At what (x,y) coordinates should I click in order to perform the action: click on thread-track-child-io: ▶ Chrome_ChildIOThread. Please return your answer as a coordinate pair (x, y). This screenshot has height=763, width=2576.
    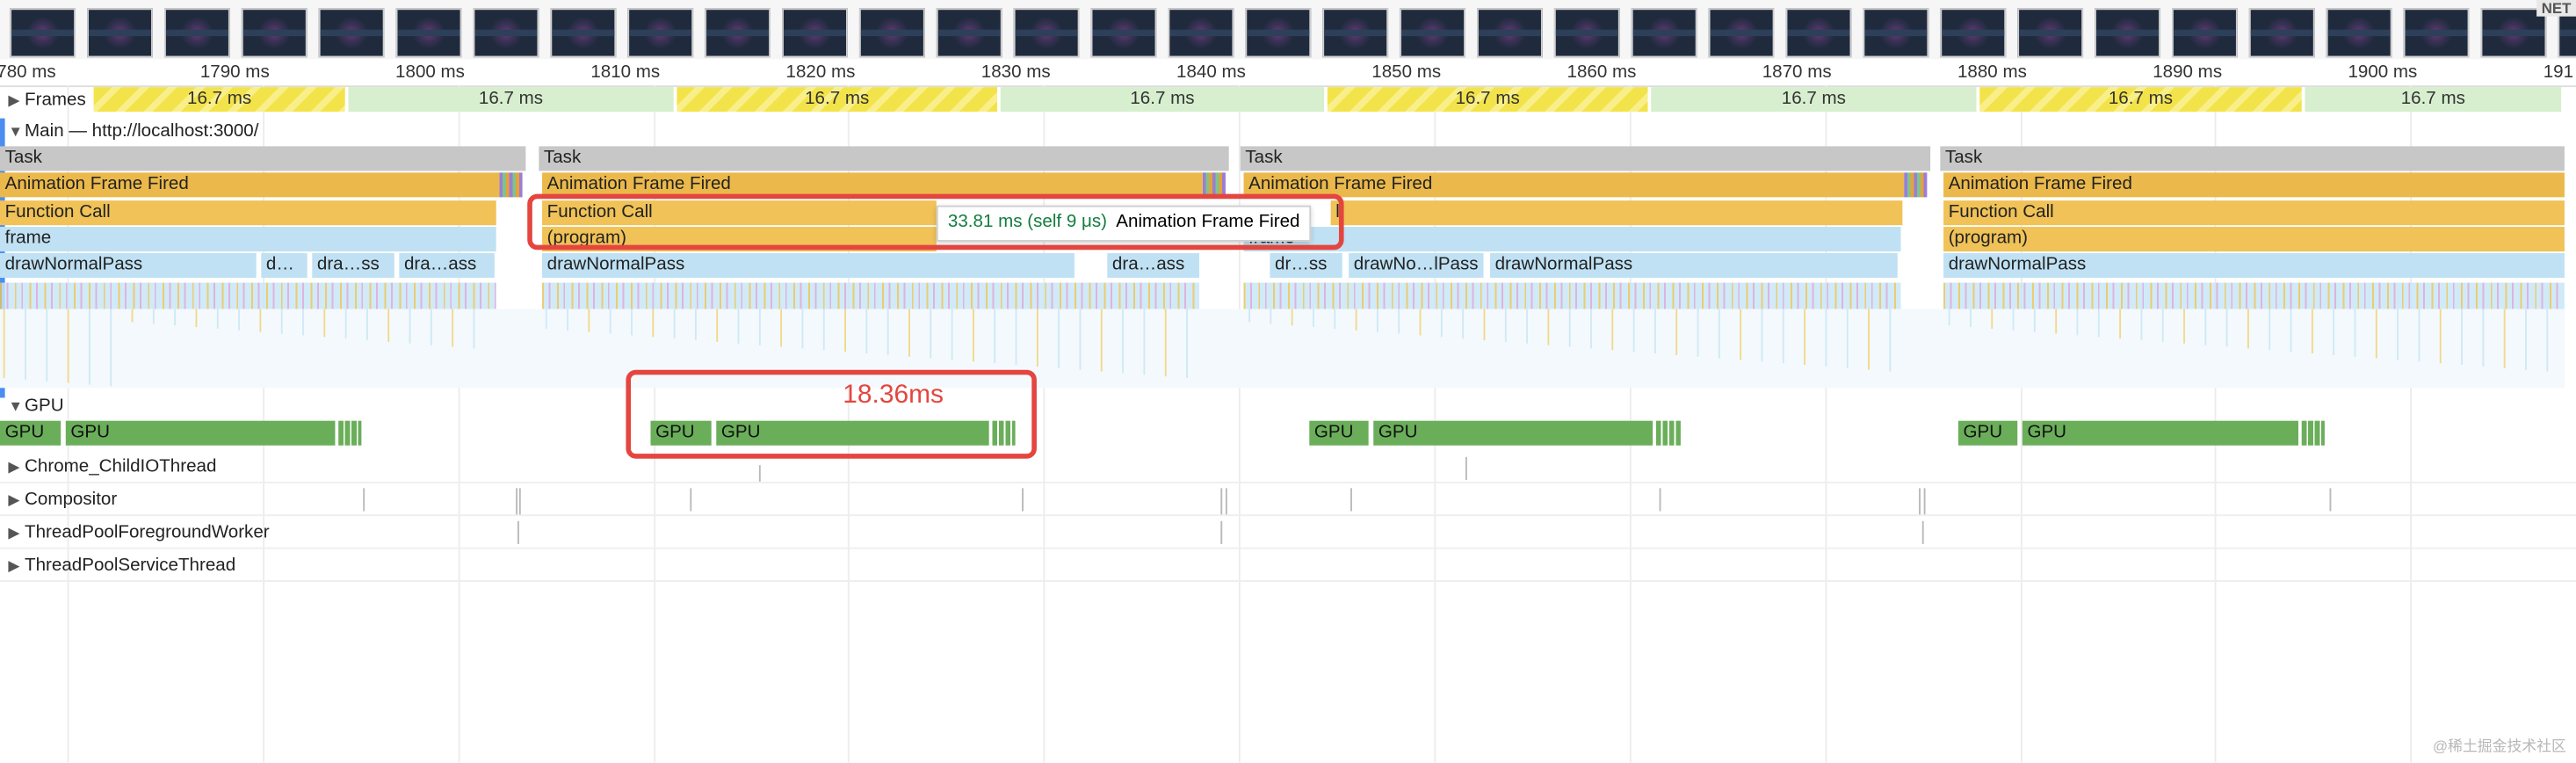
    Looking at the image, I should click on (108, 467).